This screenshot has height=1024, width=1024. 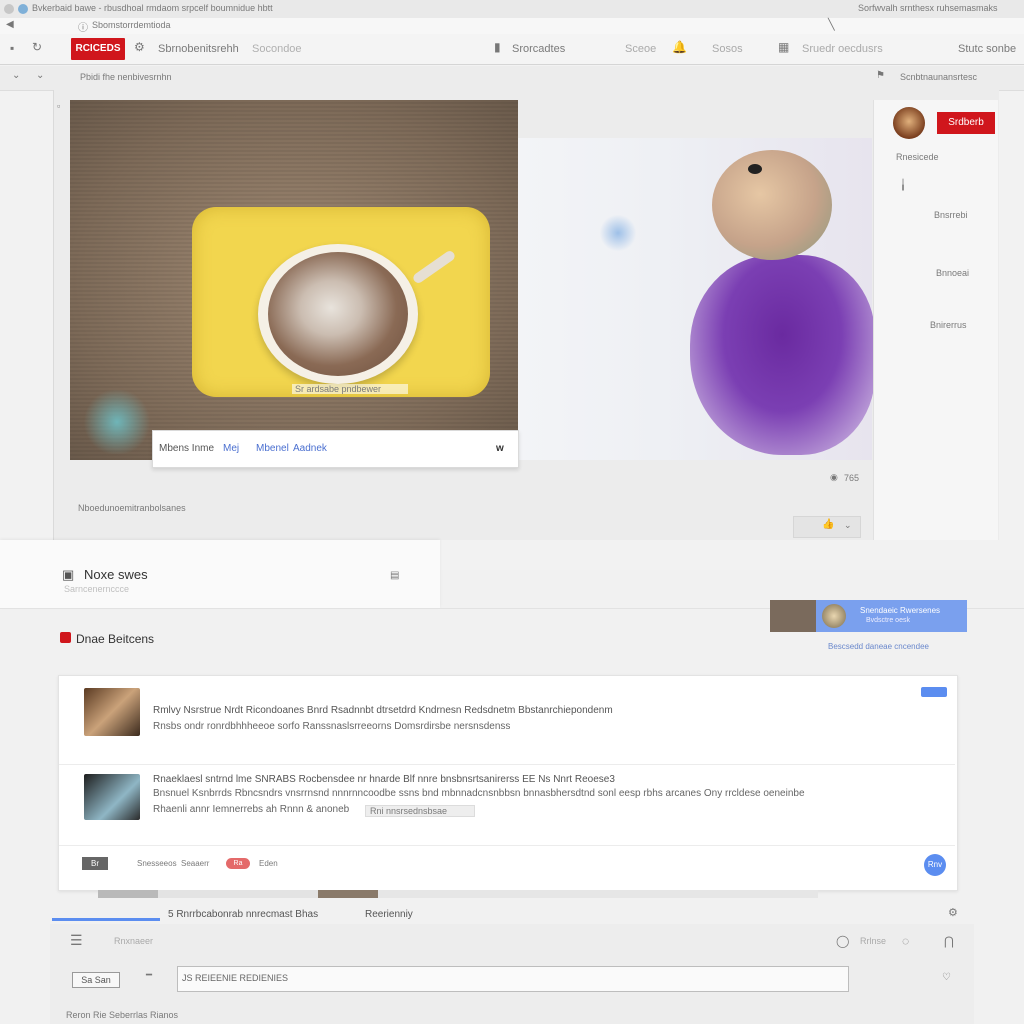 I want to click on comment-chip: Rni nnsrsednsbsae, so click(x=420, y=811).